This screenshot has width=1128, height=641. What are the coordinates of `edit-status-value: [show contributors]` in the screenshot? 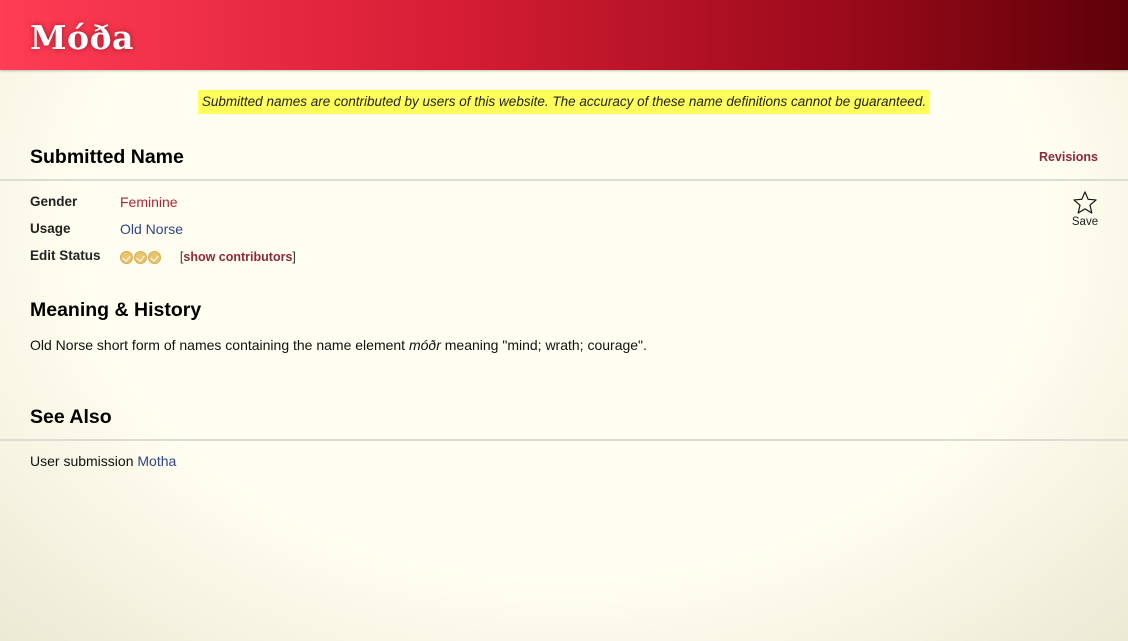 It's located at (208, 256).